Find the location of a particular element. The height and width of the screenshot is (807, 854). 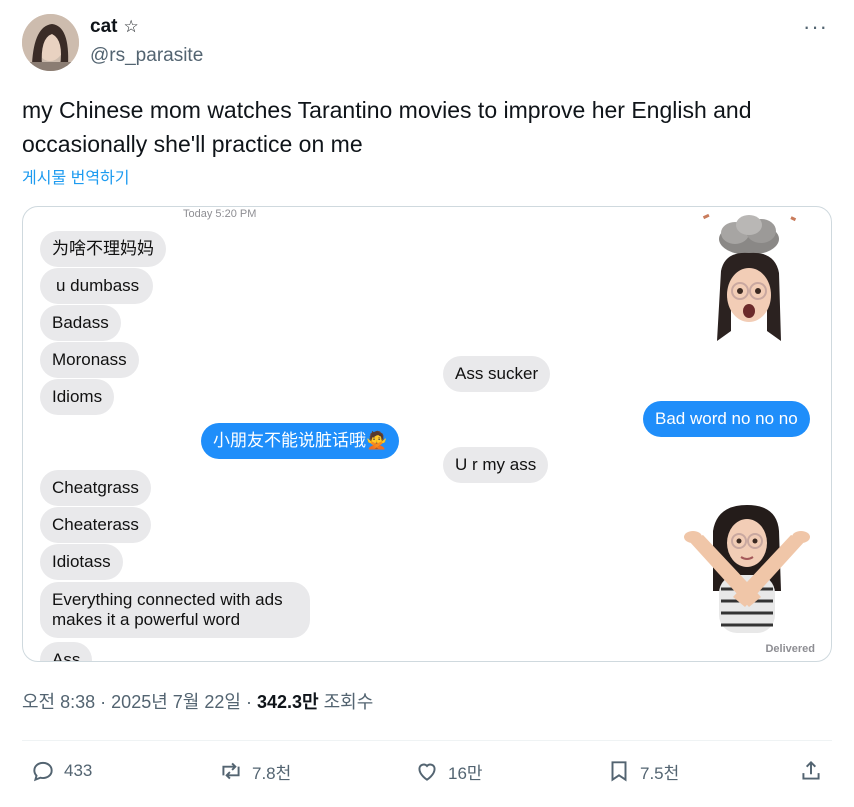

author-name-row: cat ☆ is located at coordinates (114, 27).